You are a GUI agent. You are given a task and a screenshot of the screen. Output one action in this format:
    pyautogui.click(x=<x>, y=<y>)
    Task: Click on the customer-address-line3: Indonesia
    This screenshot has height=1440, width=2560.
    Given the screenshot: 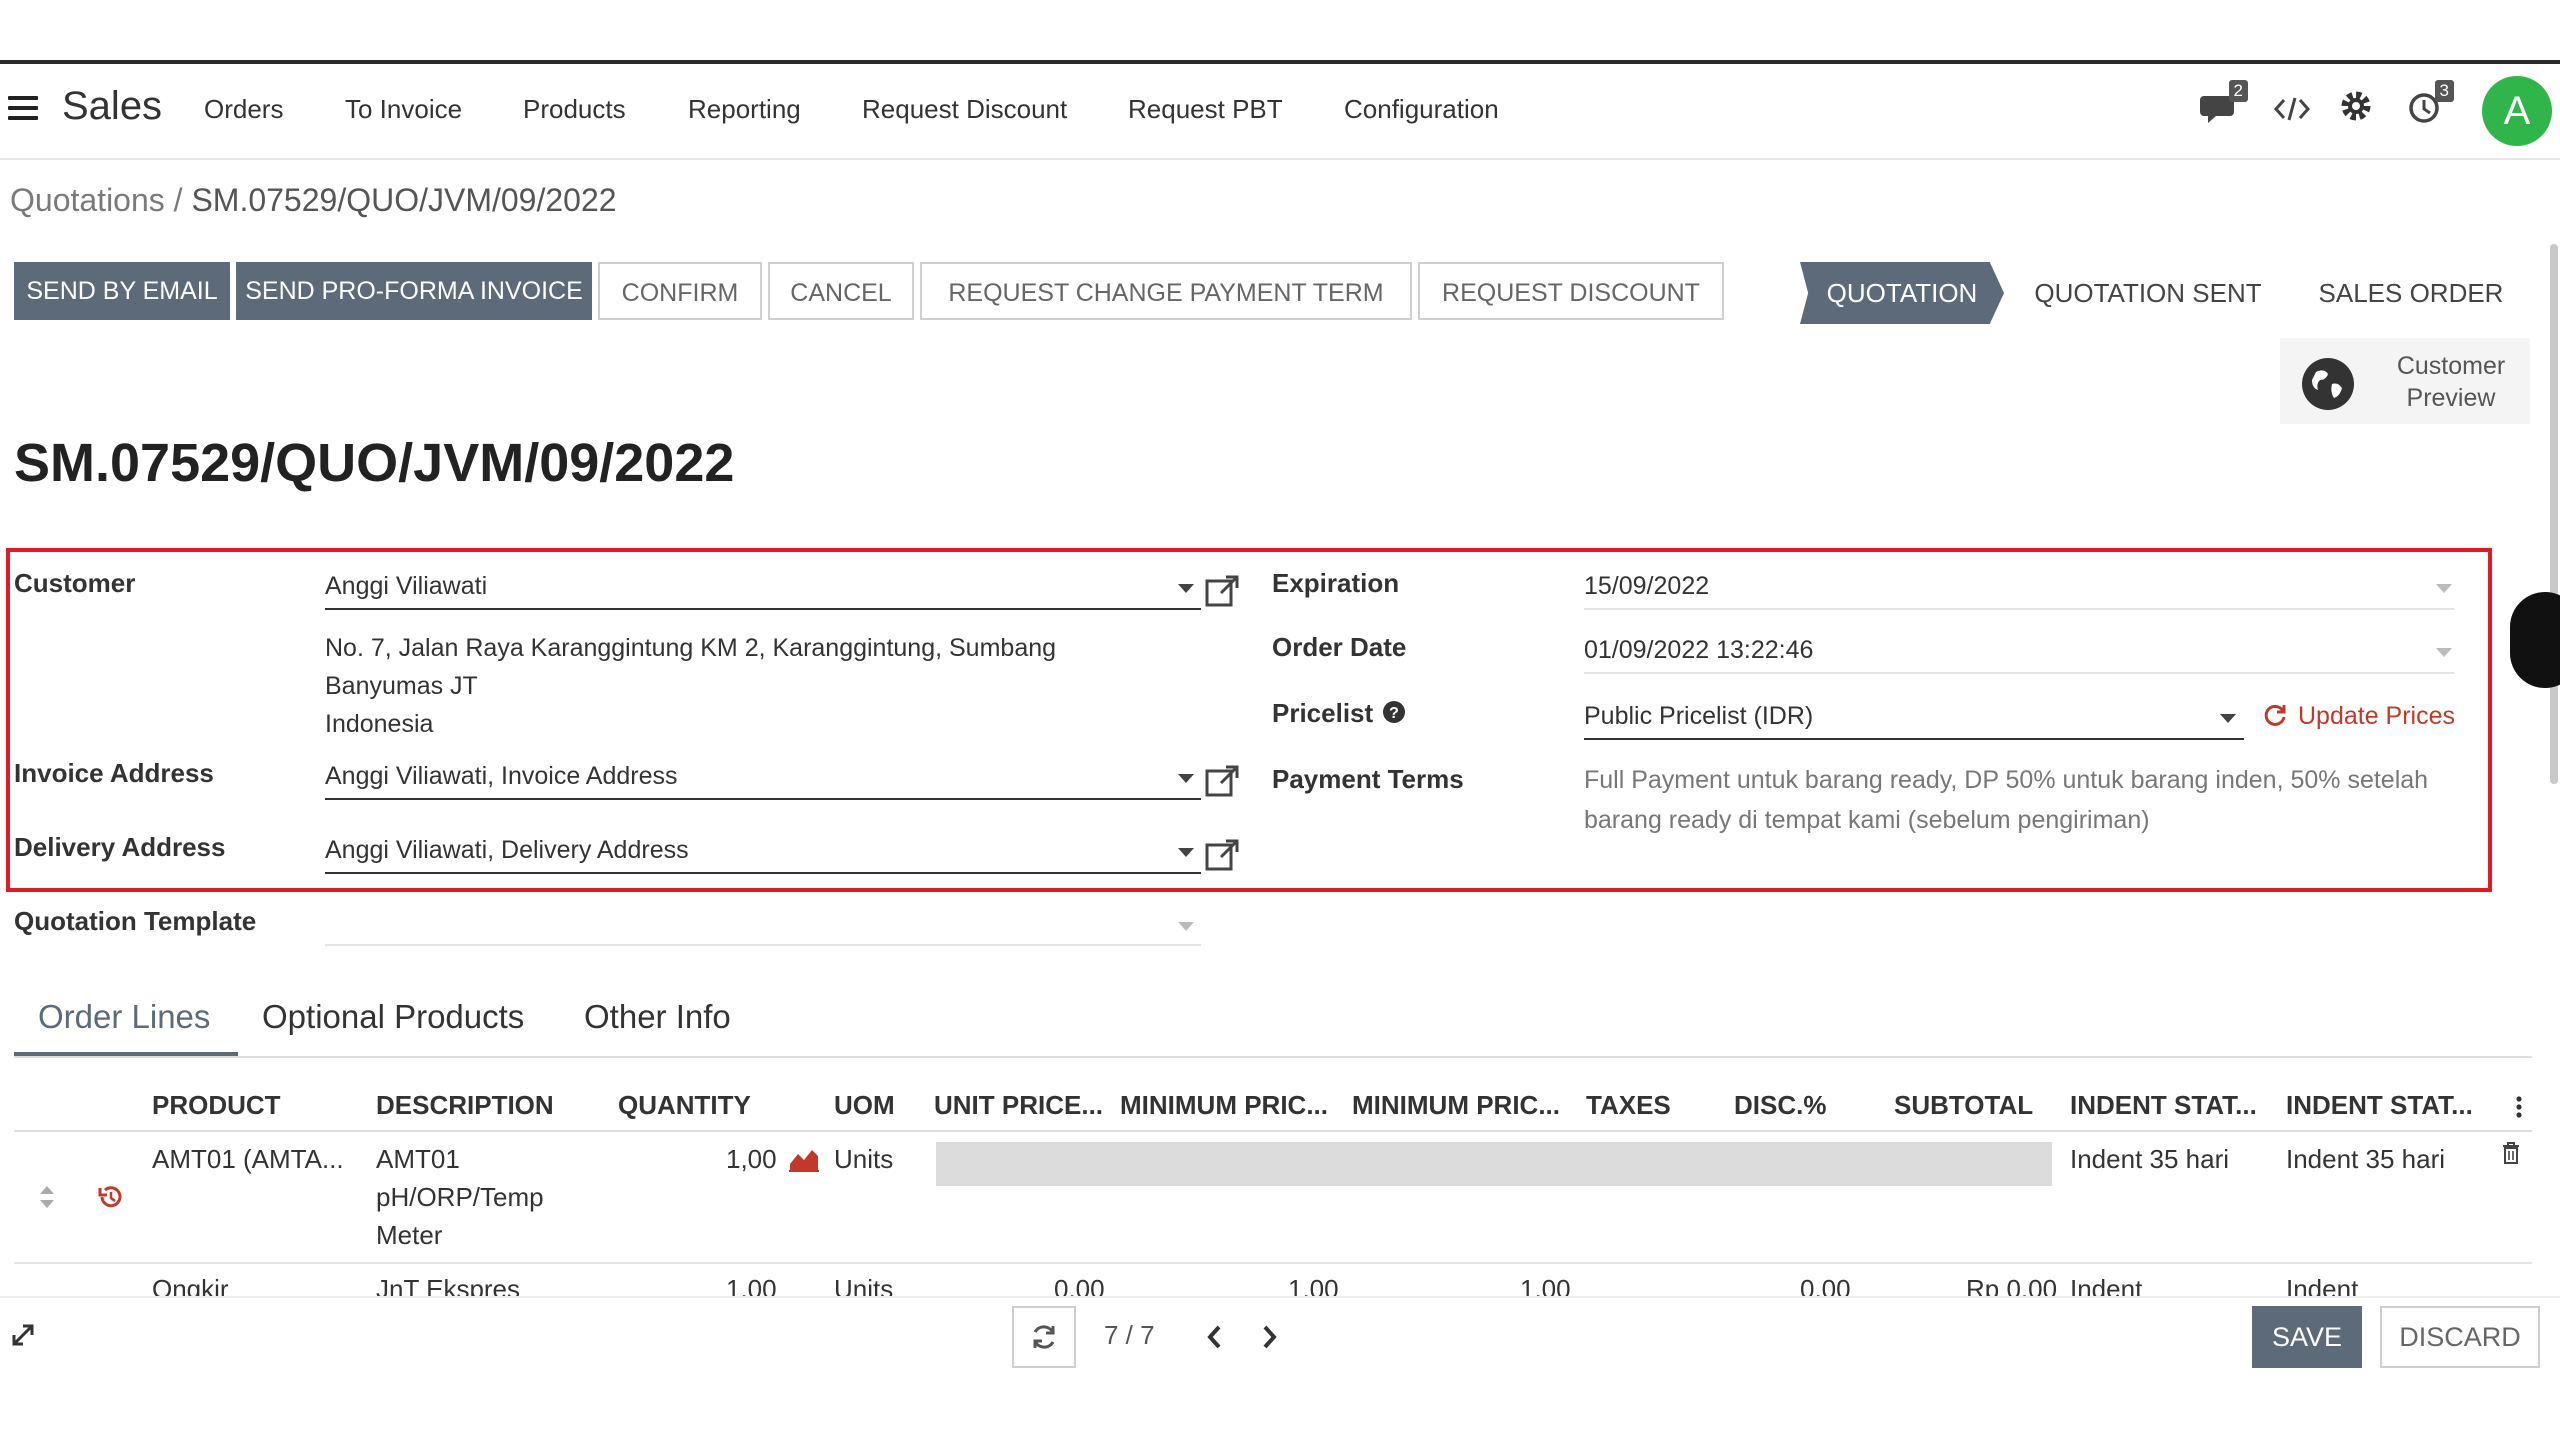 What is the action you would take?
    pyautogui.click(x=379, y=724)
    